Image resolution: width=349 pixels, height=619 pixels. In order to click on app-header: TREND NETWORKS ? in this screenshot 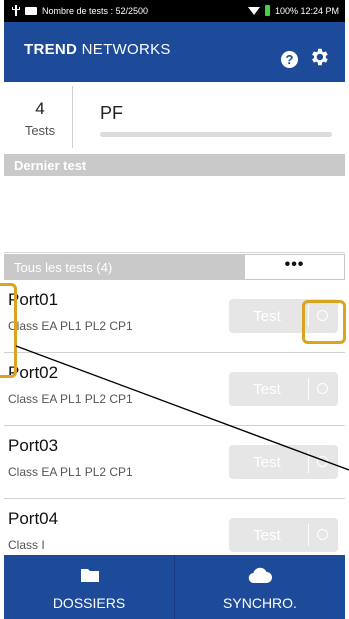, I will do `click(174, 52)`.